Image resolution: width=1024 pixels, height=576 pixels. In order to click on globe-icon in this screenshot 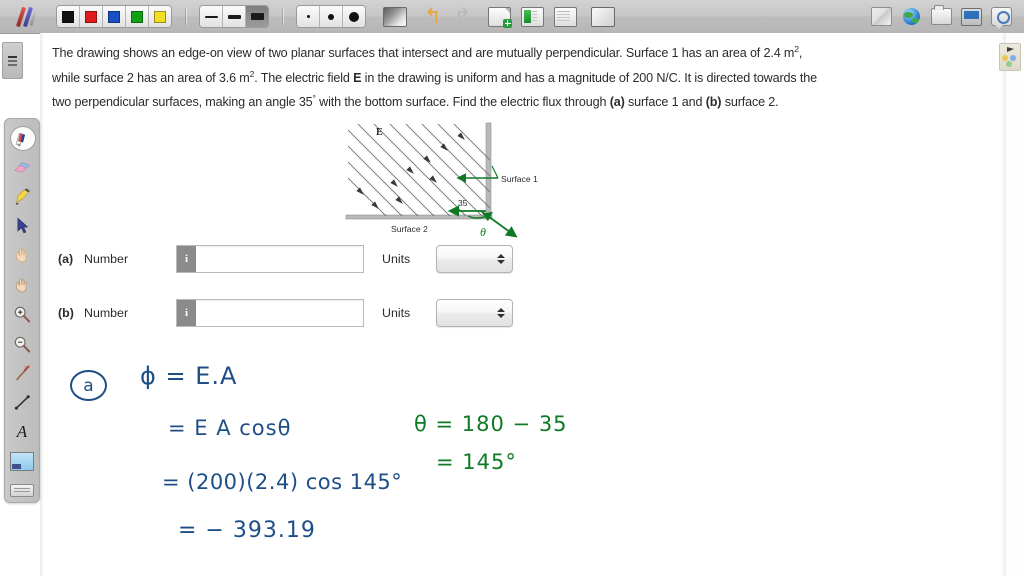, I will do `click(911, 16)`.